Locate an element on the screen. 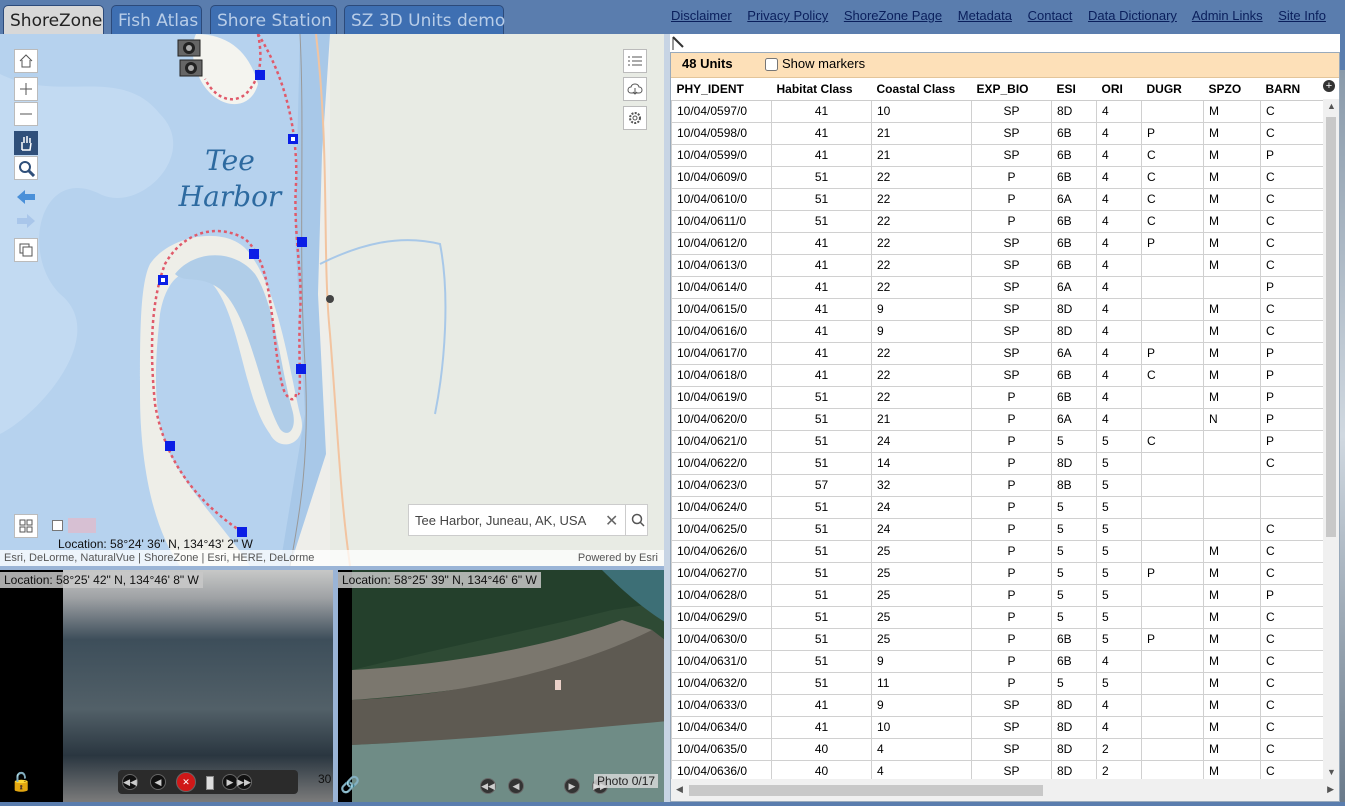 This screenshot has height=806, width=1345. column-header: Coastal Class is located at coordinates (921, 89).